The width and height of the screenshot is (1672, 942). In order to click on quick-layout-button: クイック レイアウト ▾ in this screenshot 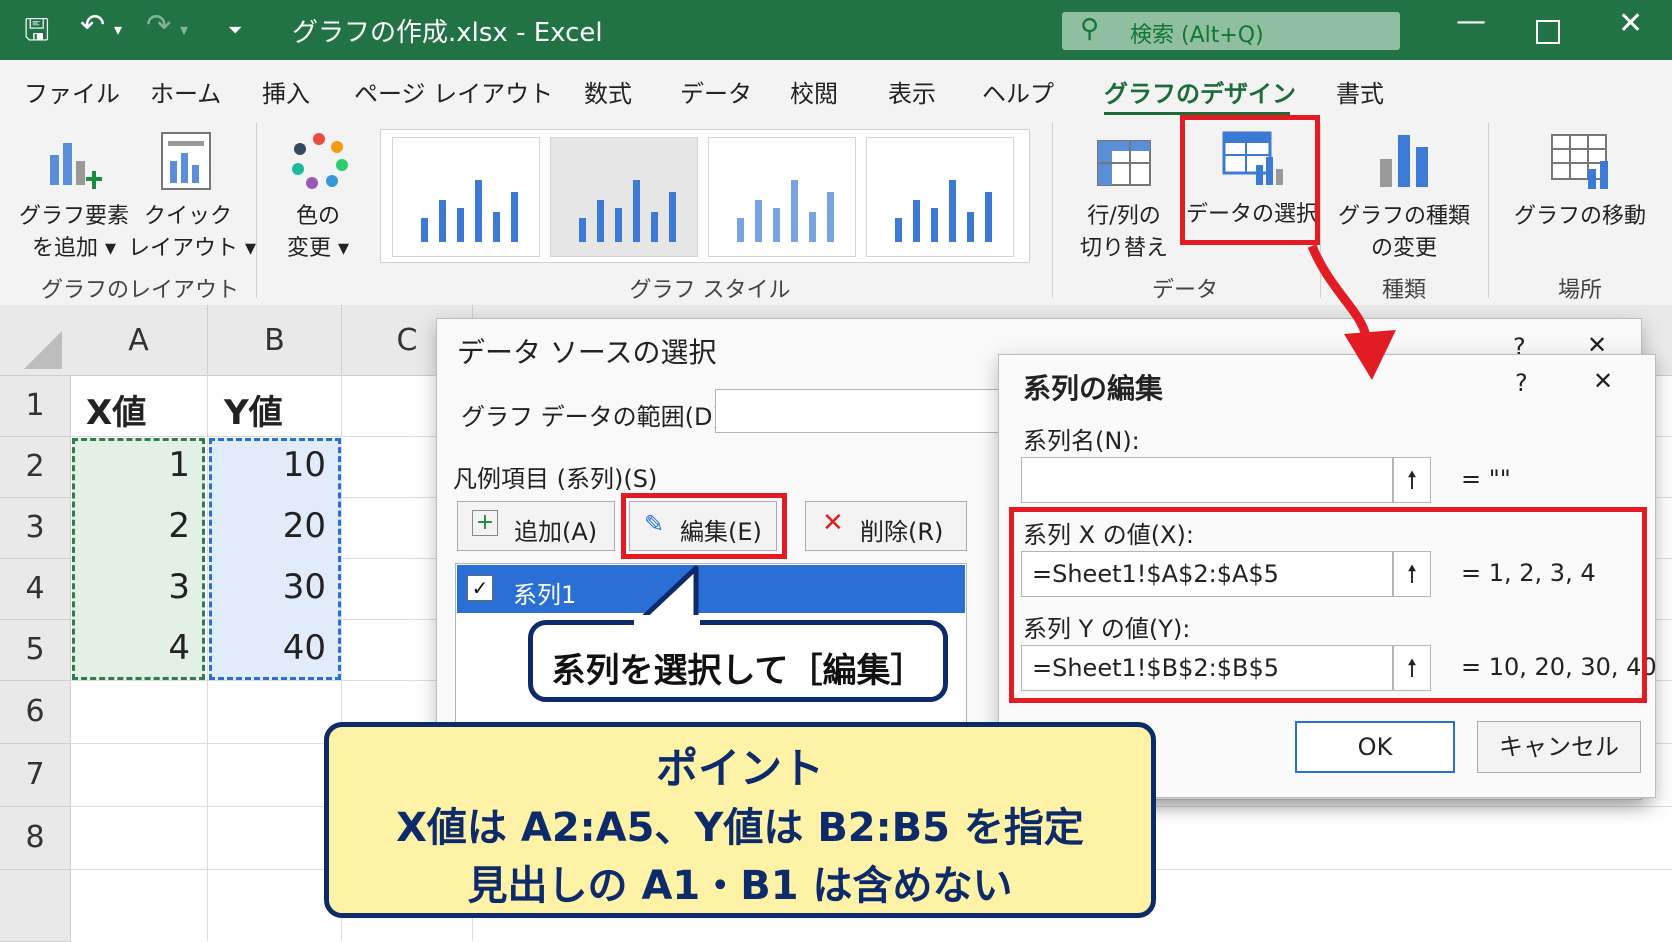, I will do `click(192, 195)`.